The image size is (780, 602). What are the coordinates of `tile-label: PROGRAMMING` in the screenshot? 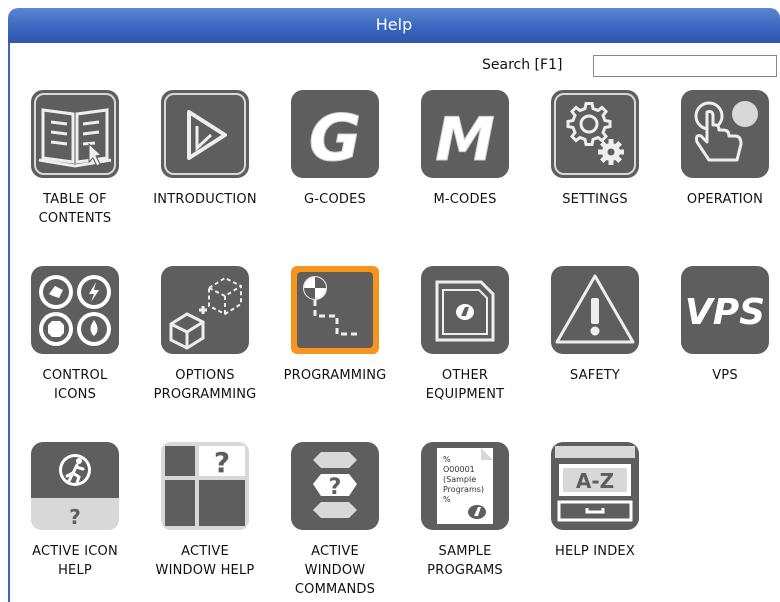 It's located at (335, 375).